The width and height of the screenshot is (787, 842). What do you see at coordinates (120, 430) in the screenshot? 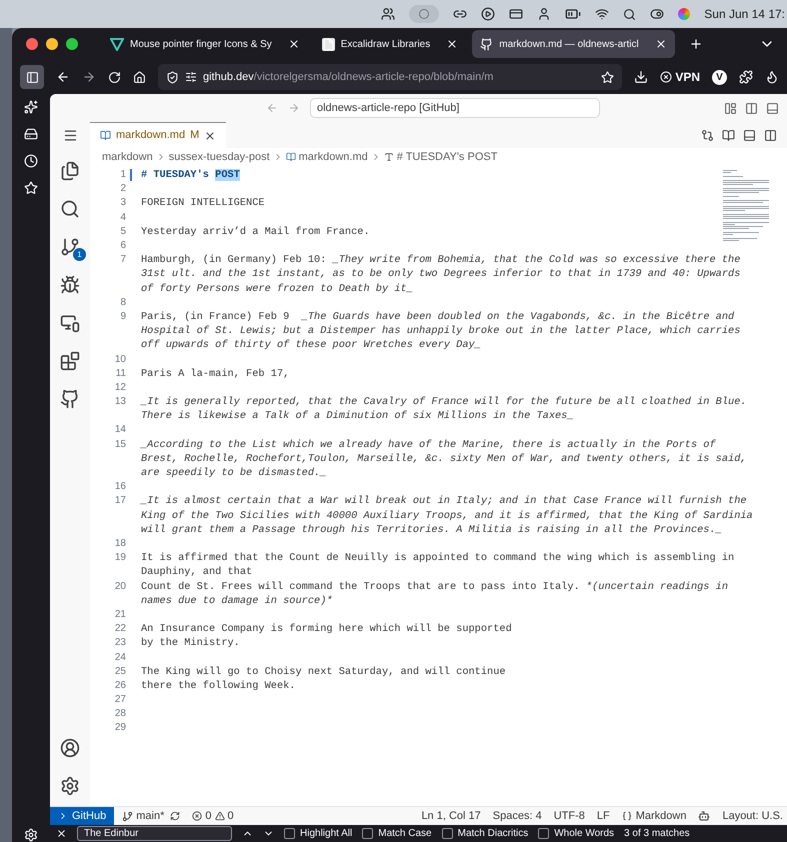
I see `line-number: 14` at bounding box center [120, 430].